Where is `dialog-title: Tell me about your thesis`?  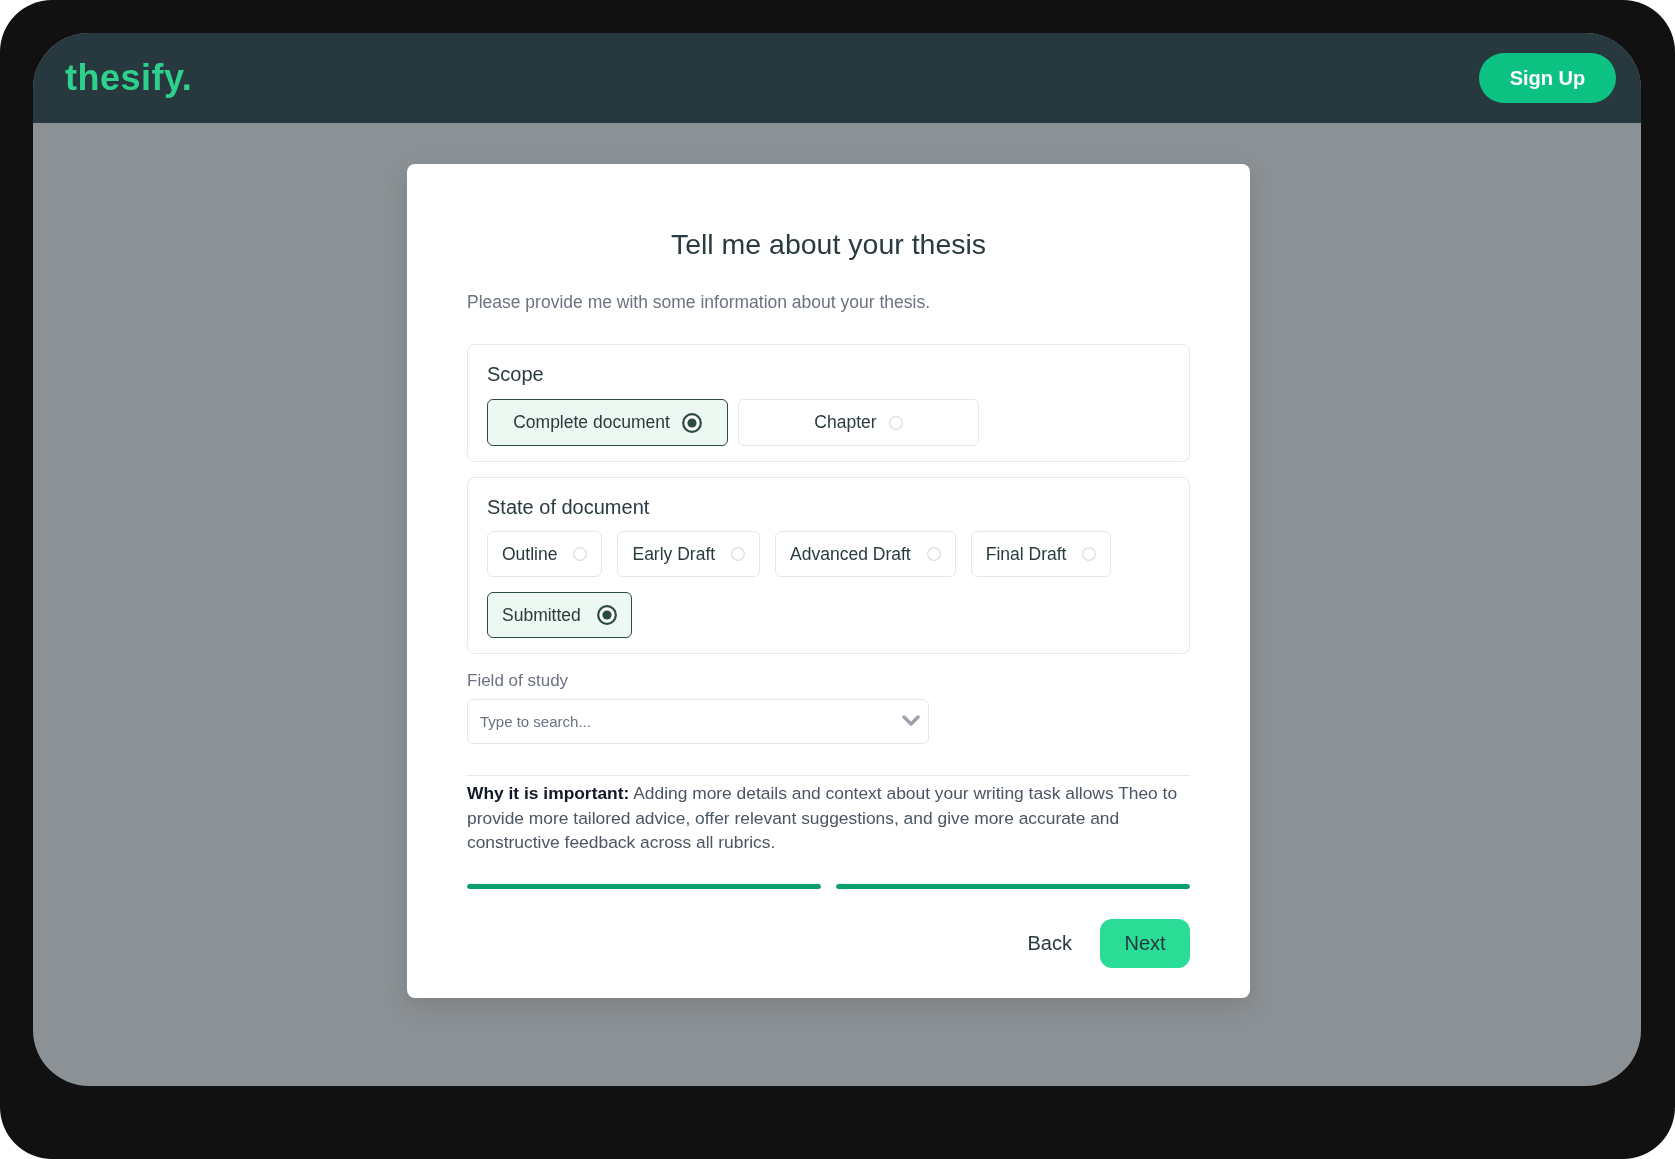
dialog-title: Tell me about your thesis is located at coordinates (828, 244).